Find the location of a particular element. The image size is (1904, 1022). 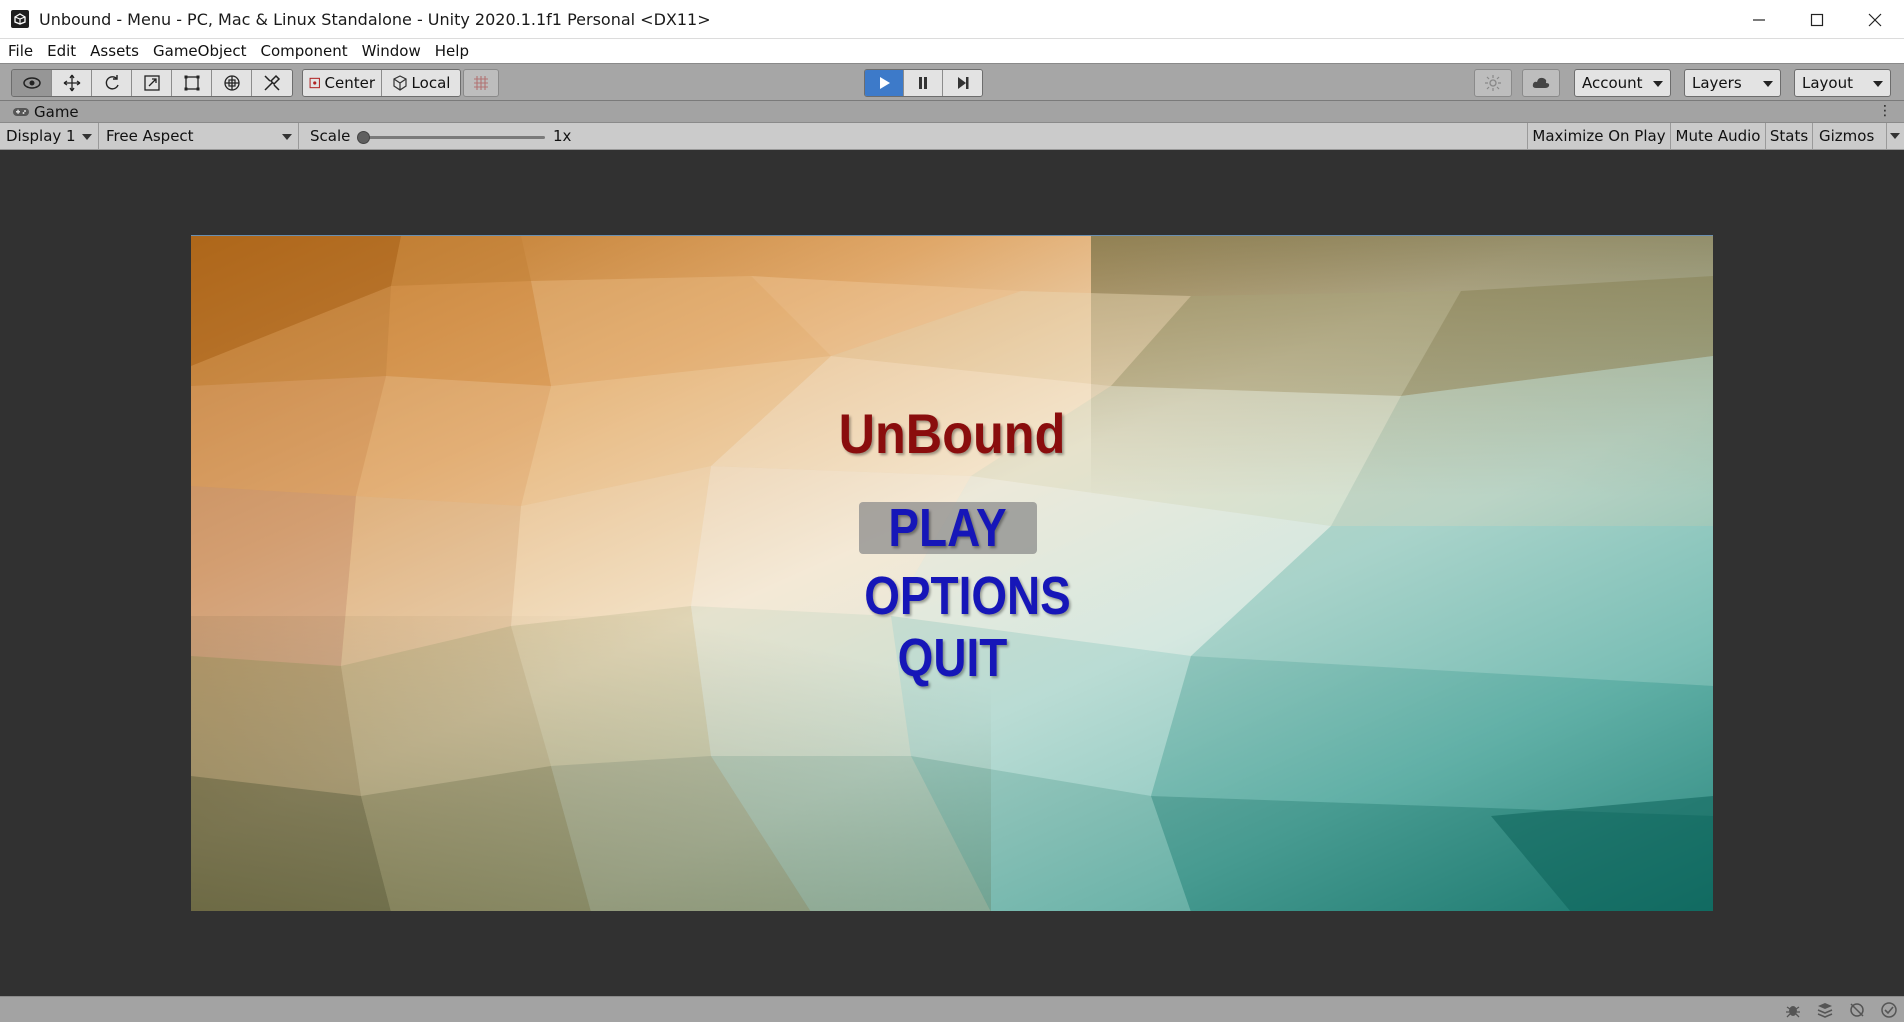

scale-slider-track is located at coordinates (453, 137).